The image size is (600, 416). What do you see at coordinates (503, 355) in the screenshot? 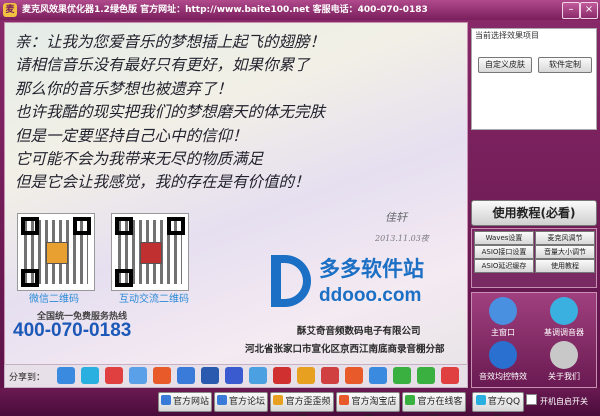
I see `effects-icon` at bounding box center [503, 355].